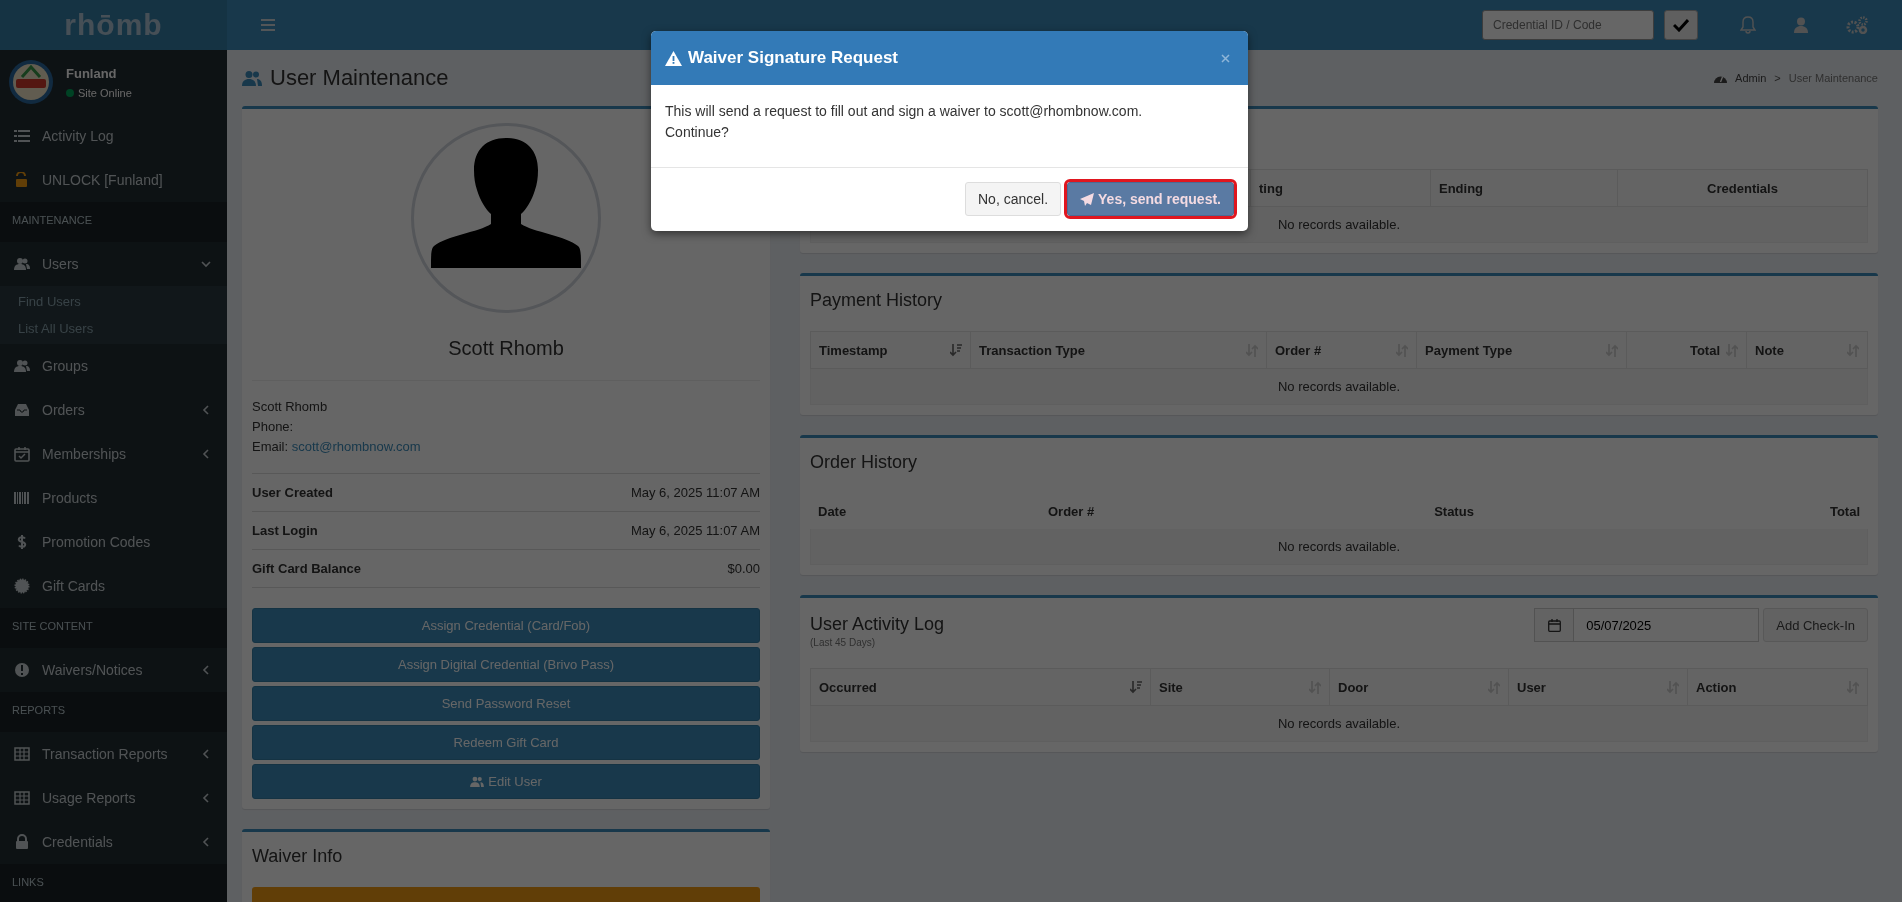  Describe the element at coordinates (793, 58) in the screenshot. I see `modal-title: Waiver Signature Request` at that location.